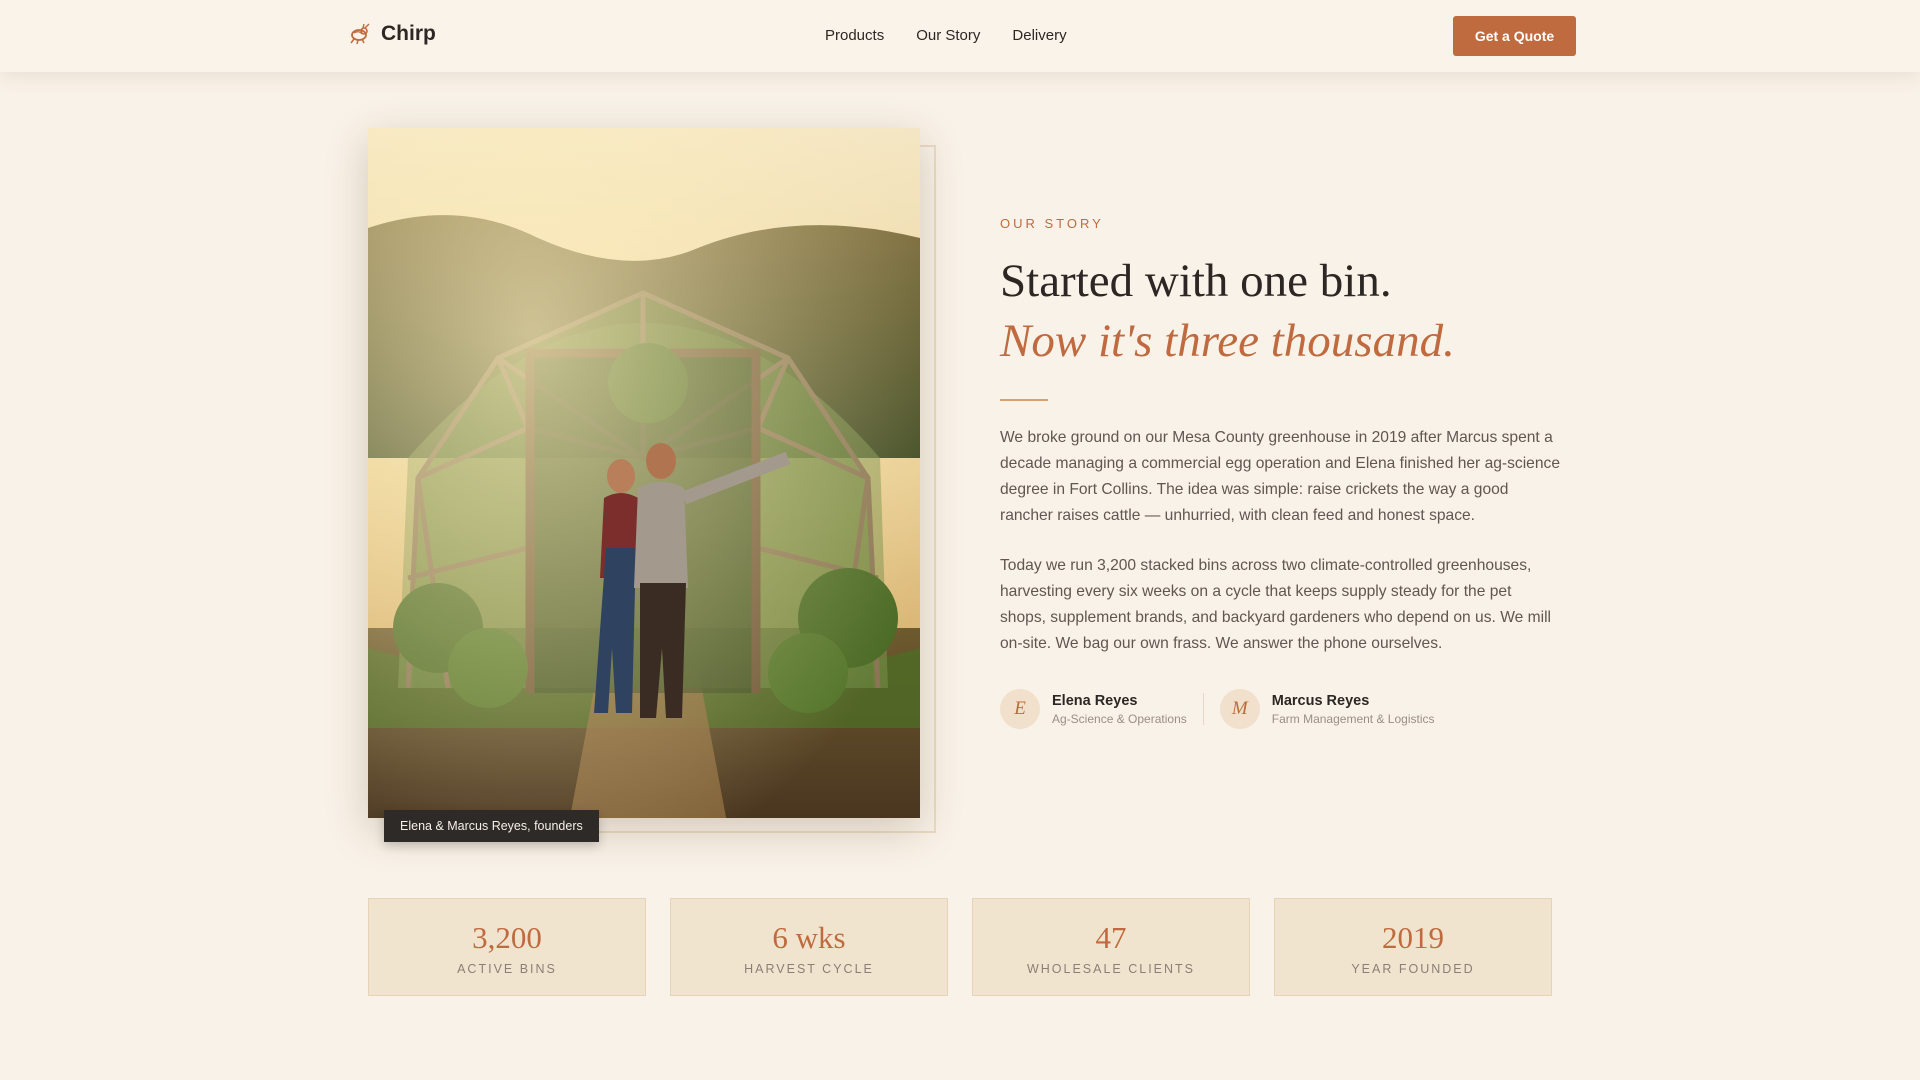 The image size is (1920, 1080). I want to click on brand-logo: Chirp, so click(391, 34).